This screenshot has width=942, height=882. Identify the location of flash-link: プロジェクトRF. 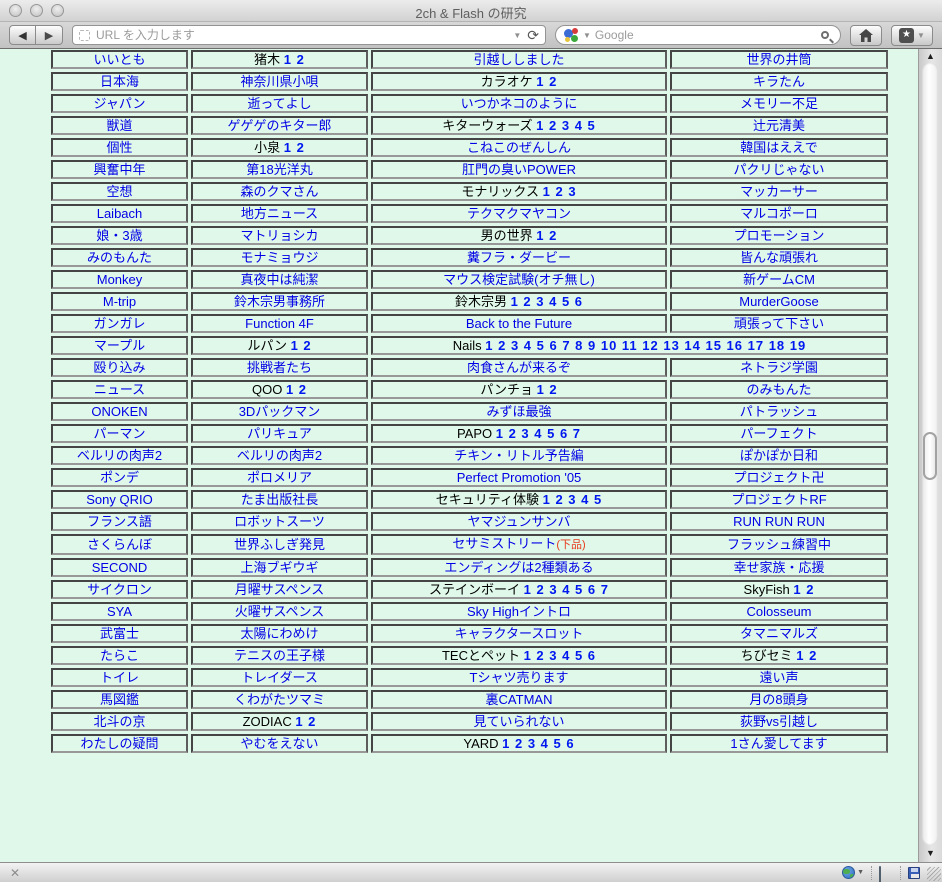
(778, 499).